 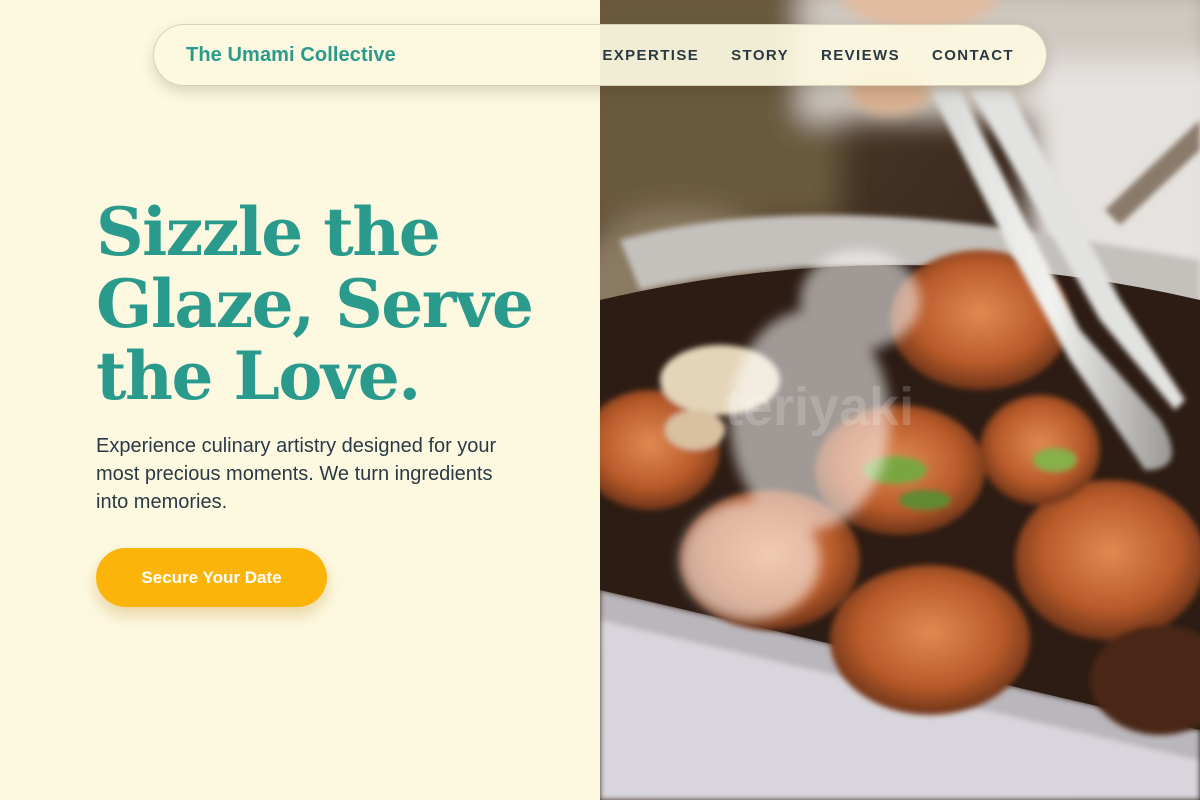 What do you see at coordinates (760, 55) in the screenshot?
I see `nav-link-story: STORY` at bounding box center [760, 55].